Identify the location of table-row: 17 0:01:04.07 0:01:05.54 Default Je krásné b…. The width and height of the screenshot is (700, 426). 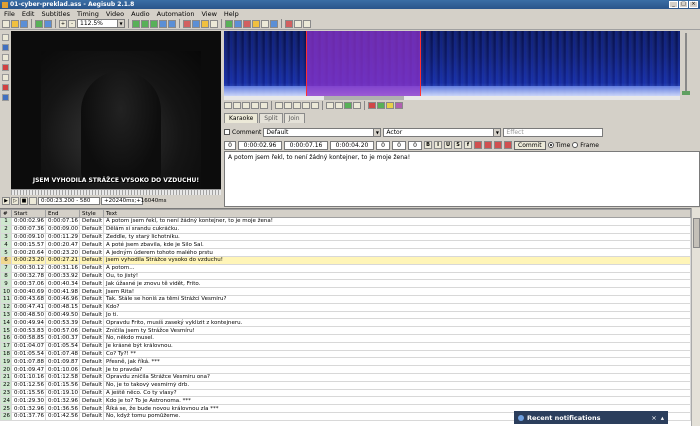
(345, 346).